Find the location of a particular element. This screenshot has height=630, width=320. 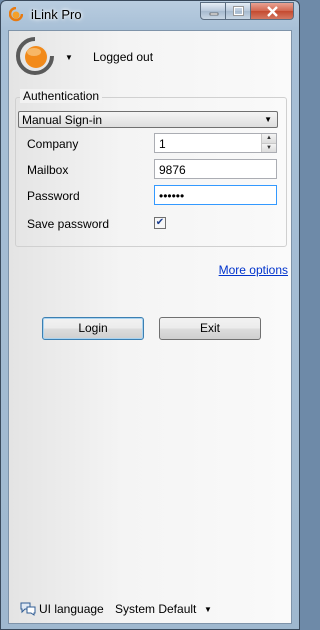

maximize-icon is located at coordinates (238, 11).